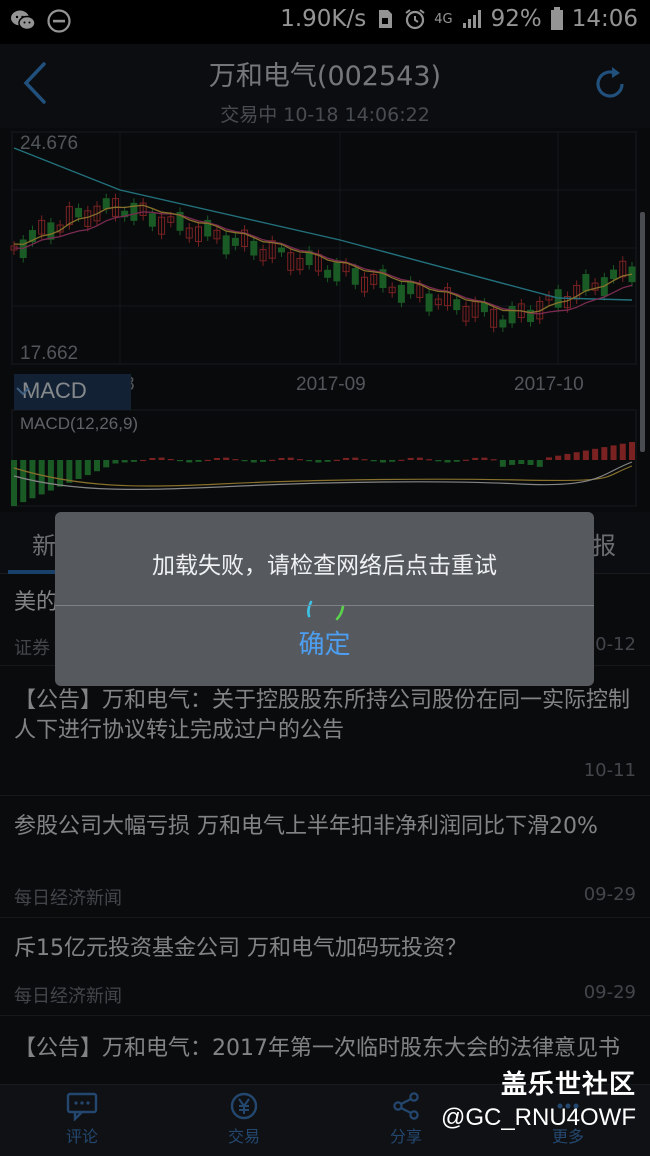  What do you see at coordinates (326, 610) in the screenshot?
I see `loading-spinner-icon` at bounding box center [326, 610].